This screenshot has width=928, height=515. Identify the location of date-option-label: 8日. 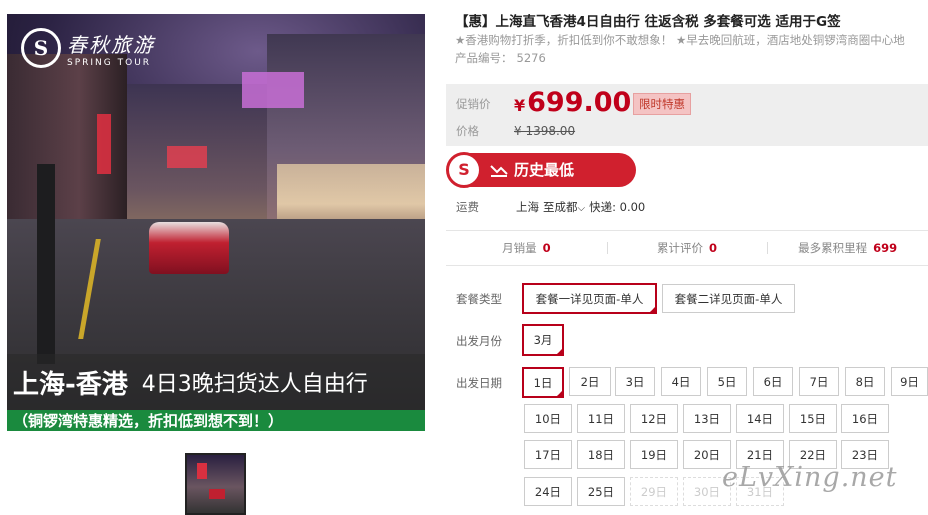
(865, 381).